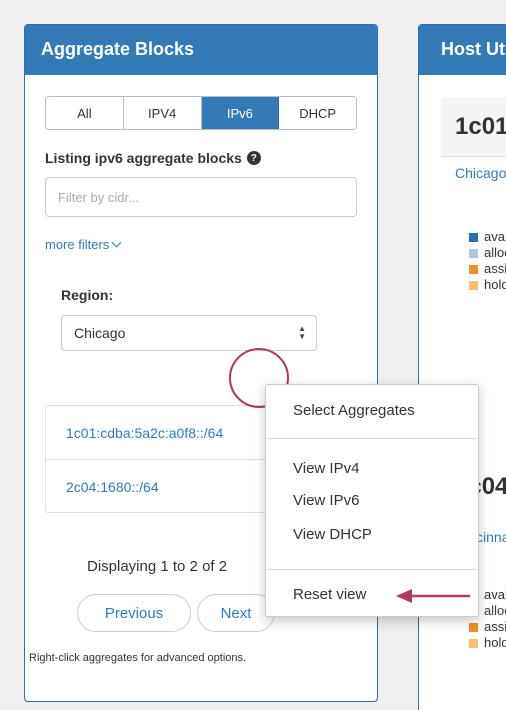 The height and width of the screenshot is (710, 506). What do you see at coordinates (157, 566) in the screenshot?
I see `pagination-info: Displaying 1 to 2 of 2` at bounding box center [157, 566].